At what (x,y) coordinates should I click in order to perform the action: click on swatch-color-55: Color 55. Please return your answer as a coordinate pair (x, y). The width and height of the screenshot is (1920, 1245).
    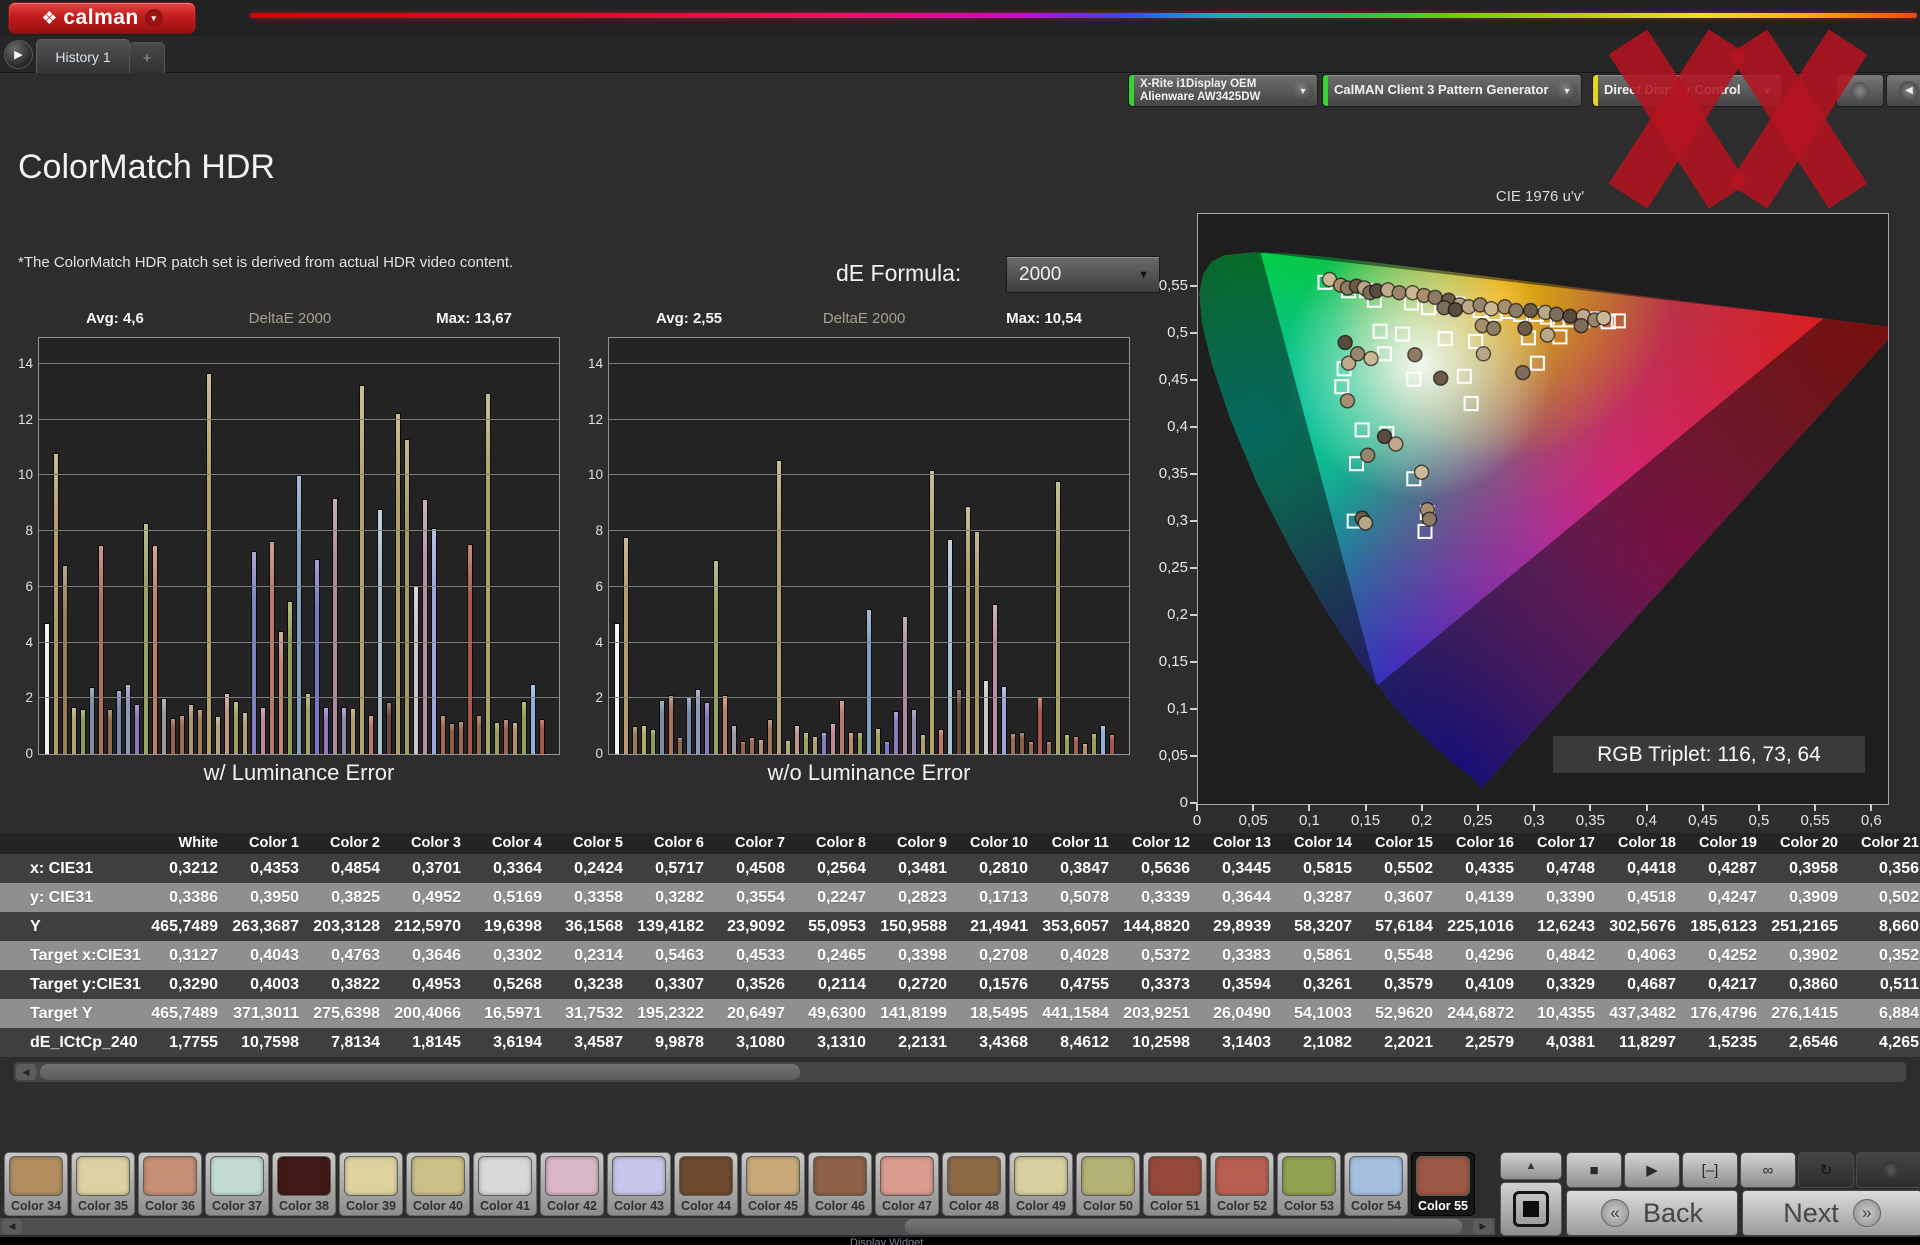
    Looking at the image, I should click on (1443, 1184).